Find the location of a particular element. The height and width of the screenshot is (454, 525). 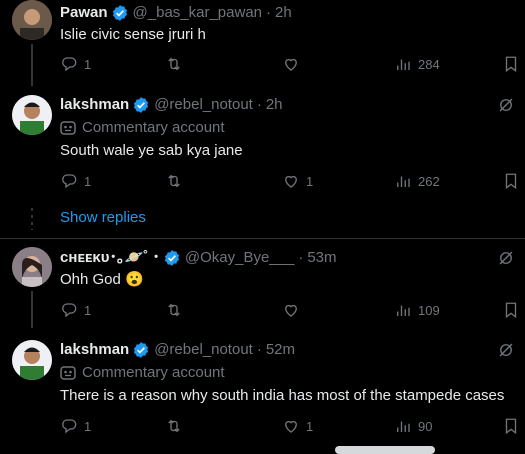

show-replies-link: Show replies is located at coordinates (103, 218).